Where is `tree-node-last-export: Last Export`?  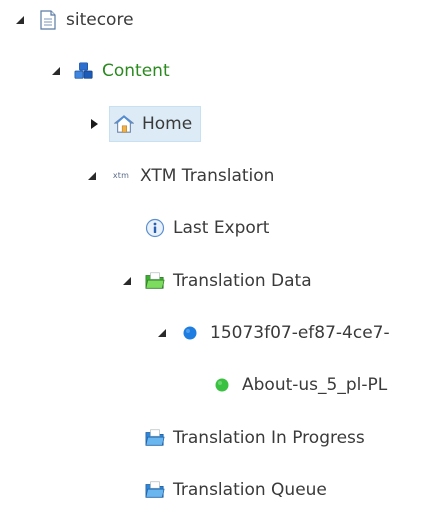
tree-node-last-export: Last Export is located at coordinates (195, 228).